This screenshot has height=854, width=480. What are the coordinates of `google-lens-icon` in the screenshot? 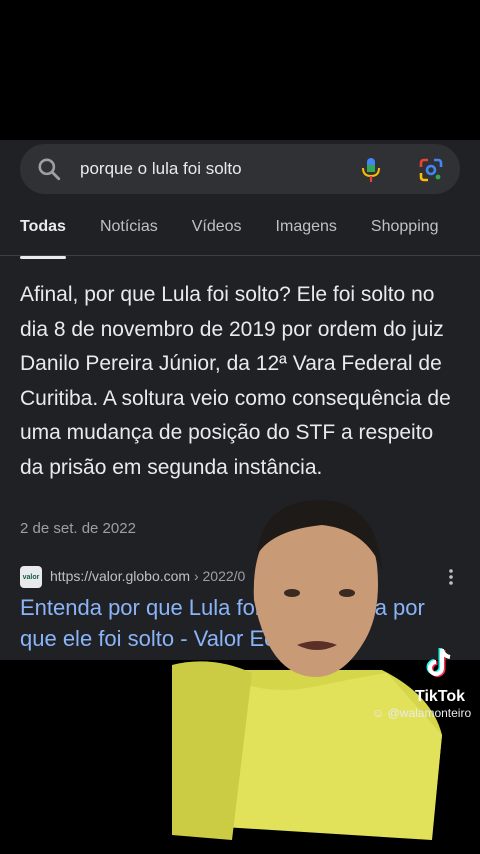 It's located at (431, 170).